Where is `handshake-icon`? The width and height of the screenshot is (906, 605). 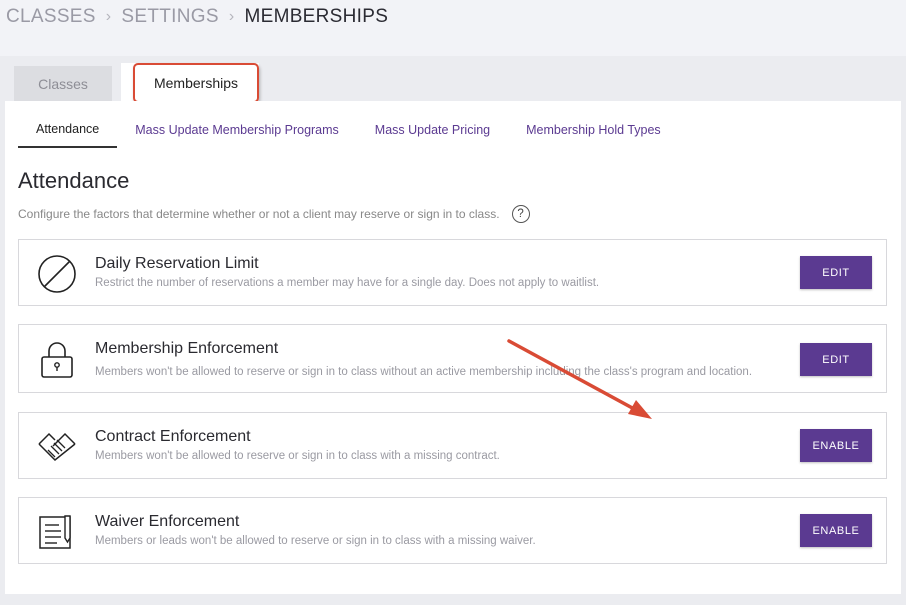 handshake-icon is located at coordinates (57, 447).